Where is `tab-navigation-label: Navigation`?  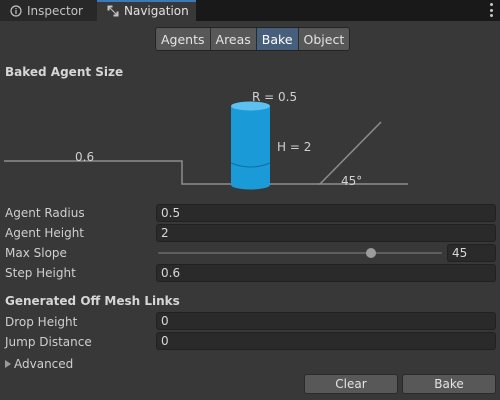 tab-navigation-label: Navigation is located at coordinates (156, 10).